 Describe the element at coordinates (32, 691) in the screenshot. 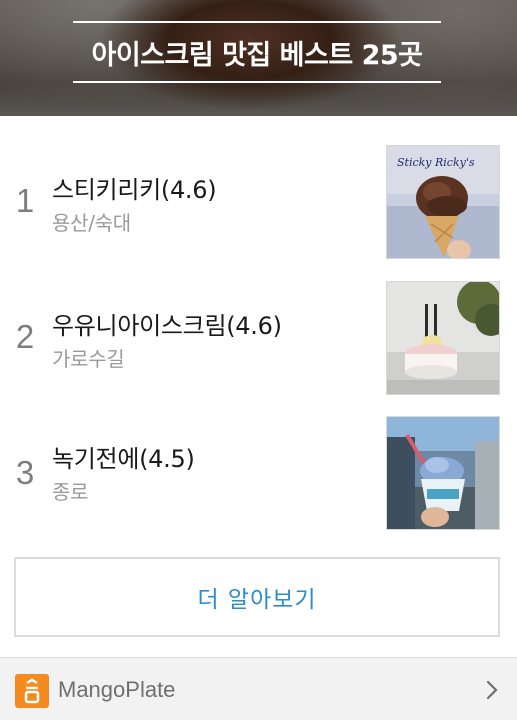

I see `mangoplate-logo-icon` at that location.